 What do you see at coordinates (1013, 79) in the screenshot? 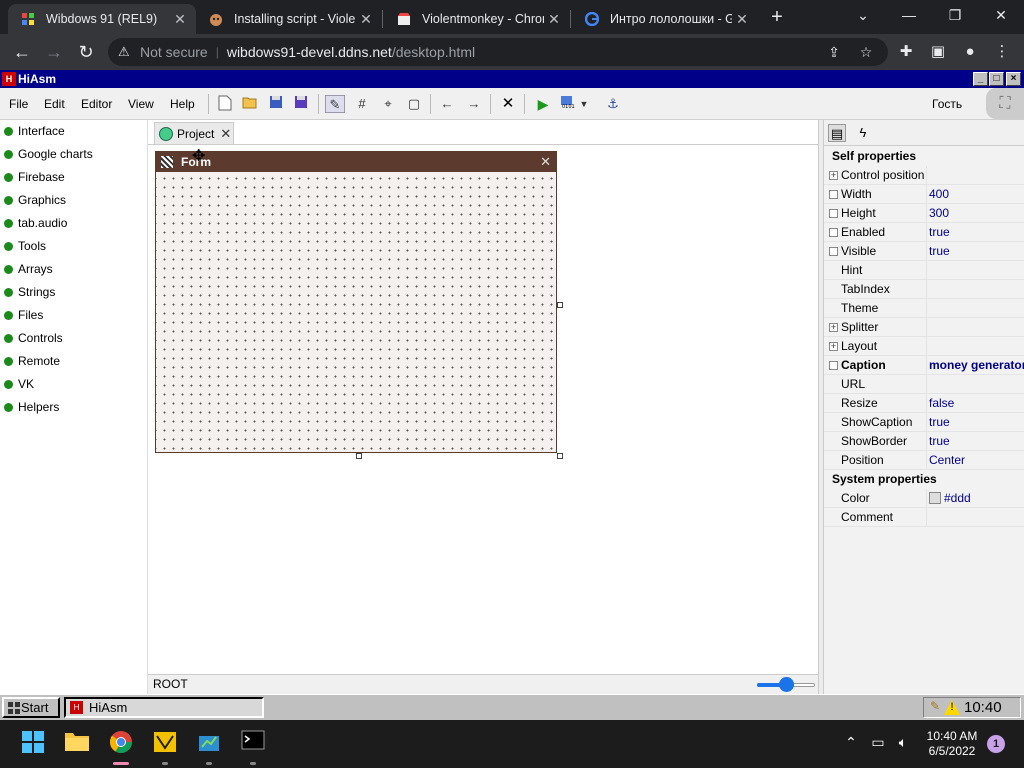
I see `hiasm-close-button: ×` at bounding box center [1013, 79].